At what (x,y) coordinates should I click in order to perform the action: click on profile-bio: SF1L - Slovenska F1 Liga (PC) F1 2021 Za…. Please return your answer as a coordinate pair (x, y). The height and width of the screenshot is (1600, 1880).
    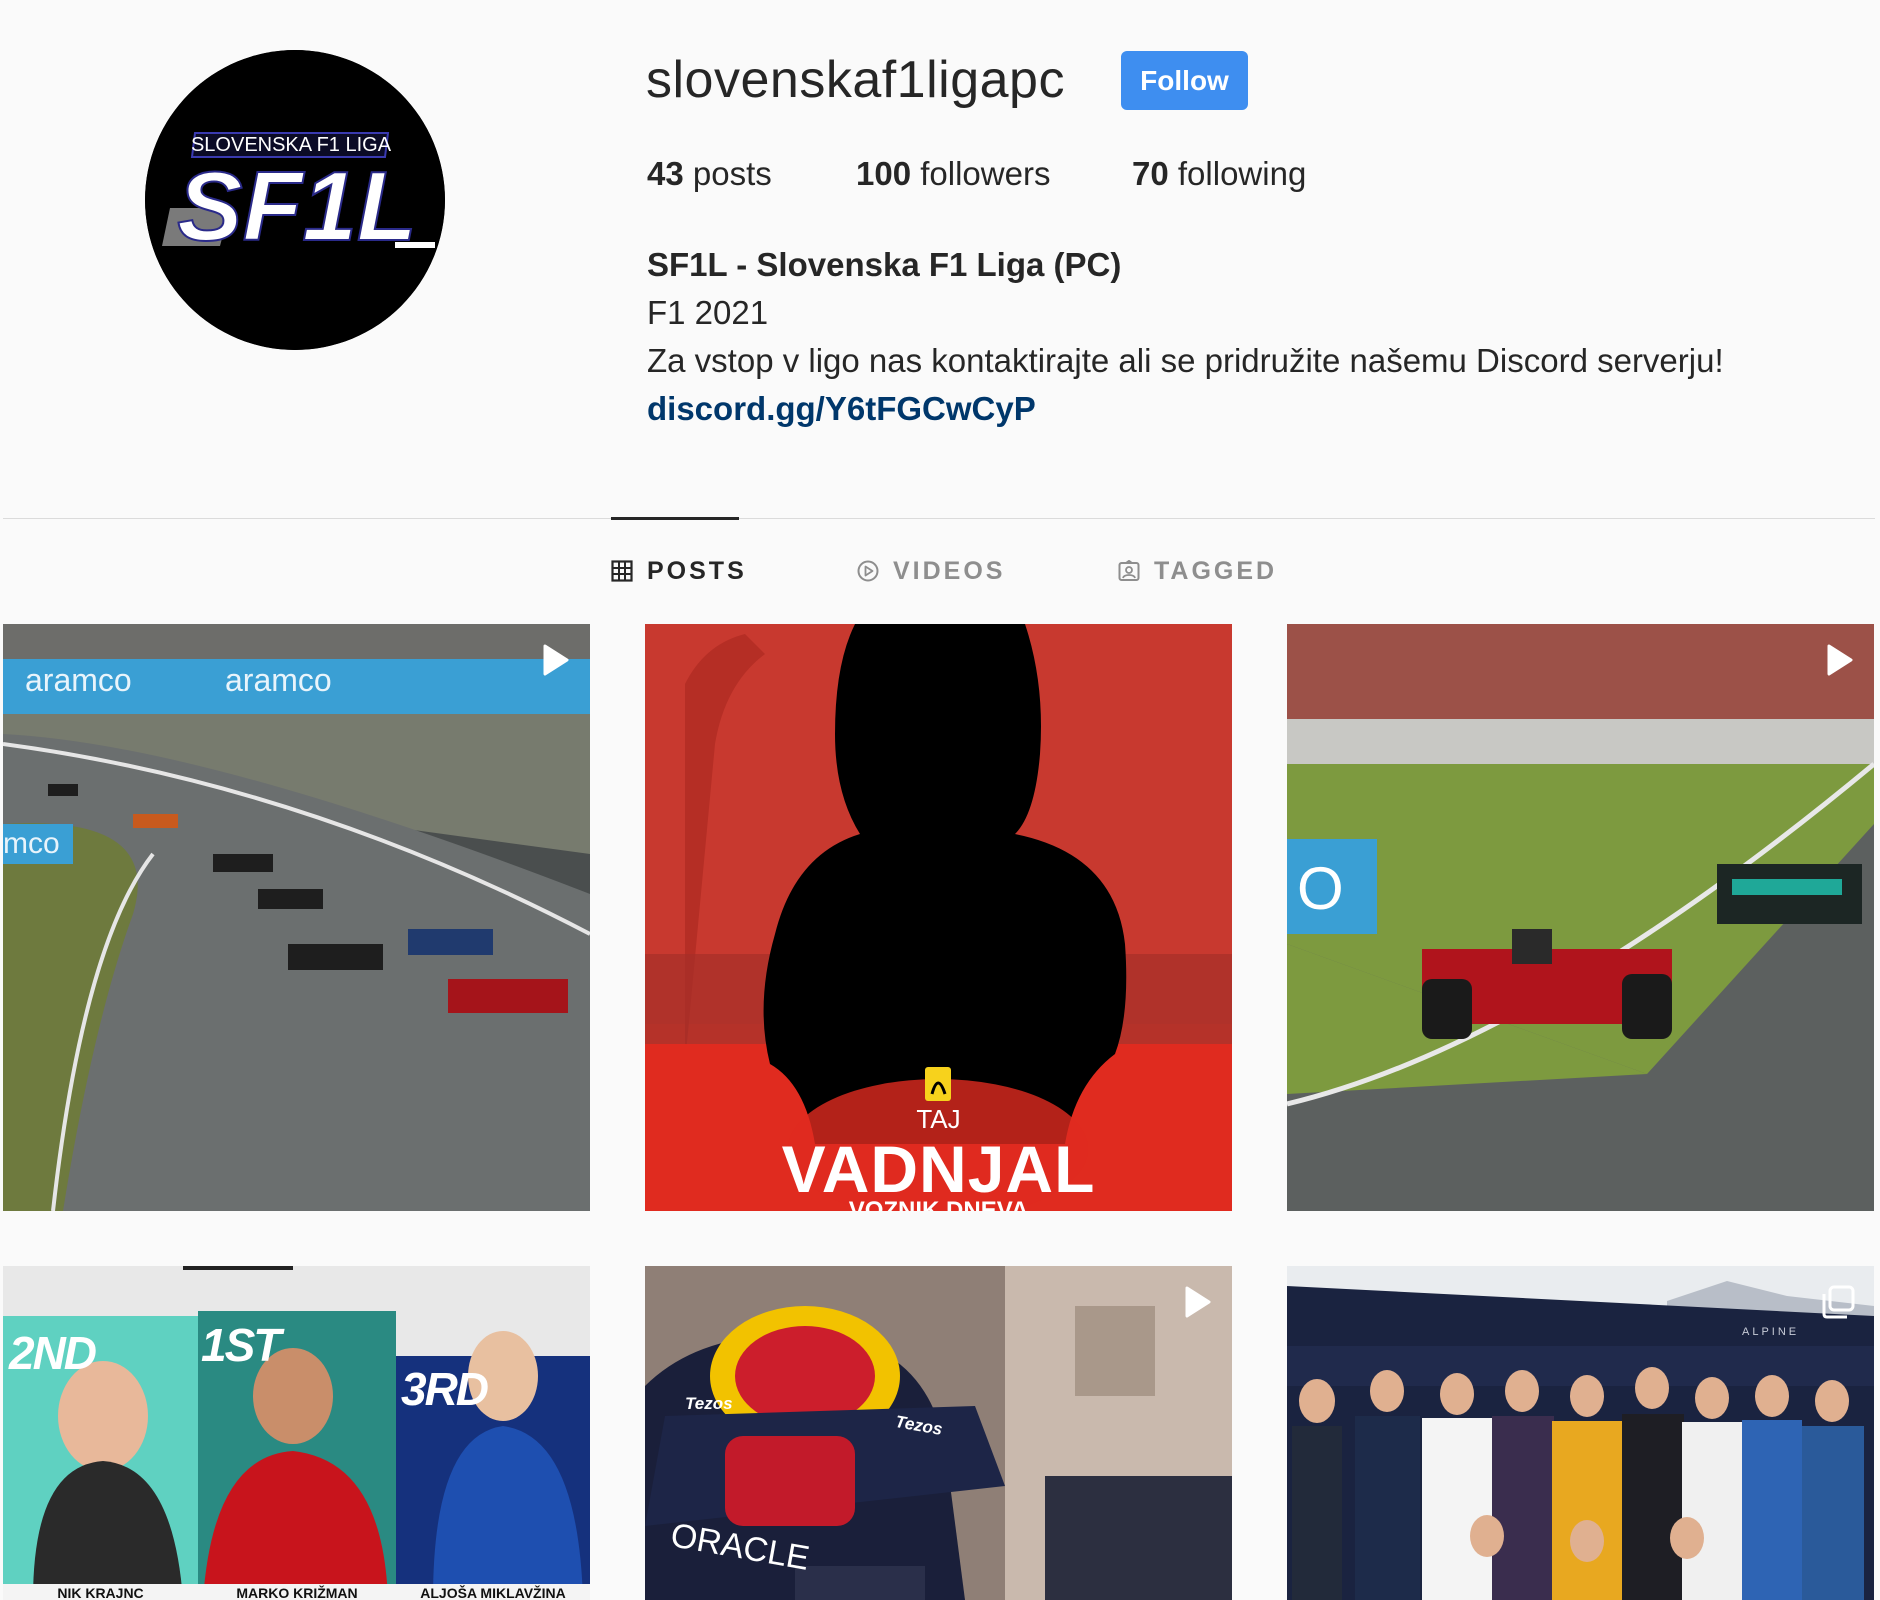
    Looking at the image, I should click on (1247, 337).